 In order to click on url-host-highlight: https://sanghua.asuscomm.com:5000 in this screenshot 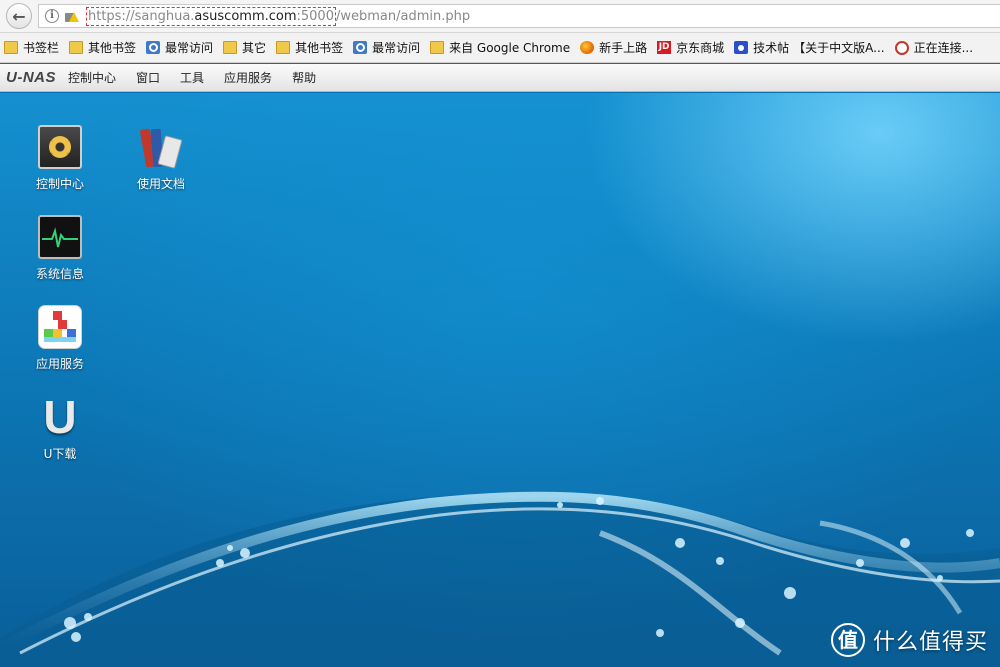, I will do `click(211, 16)`.